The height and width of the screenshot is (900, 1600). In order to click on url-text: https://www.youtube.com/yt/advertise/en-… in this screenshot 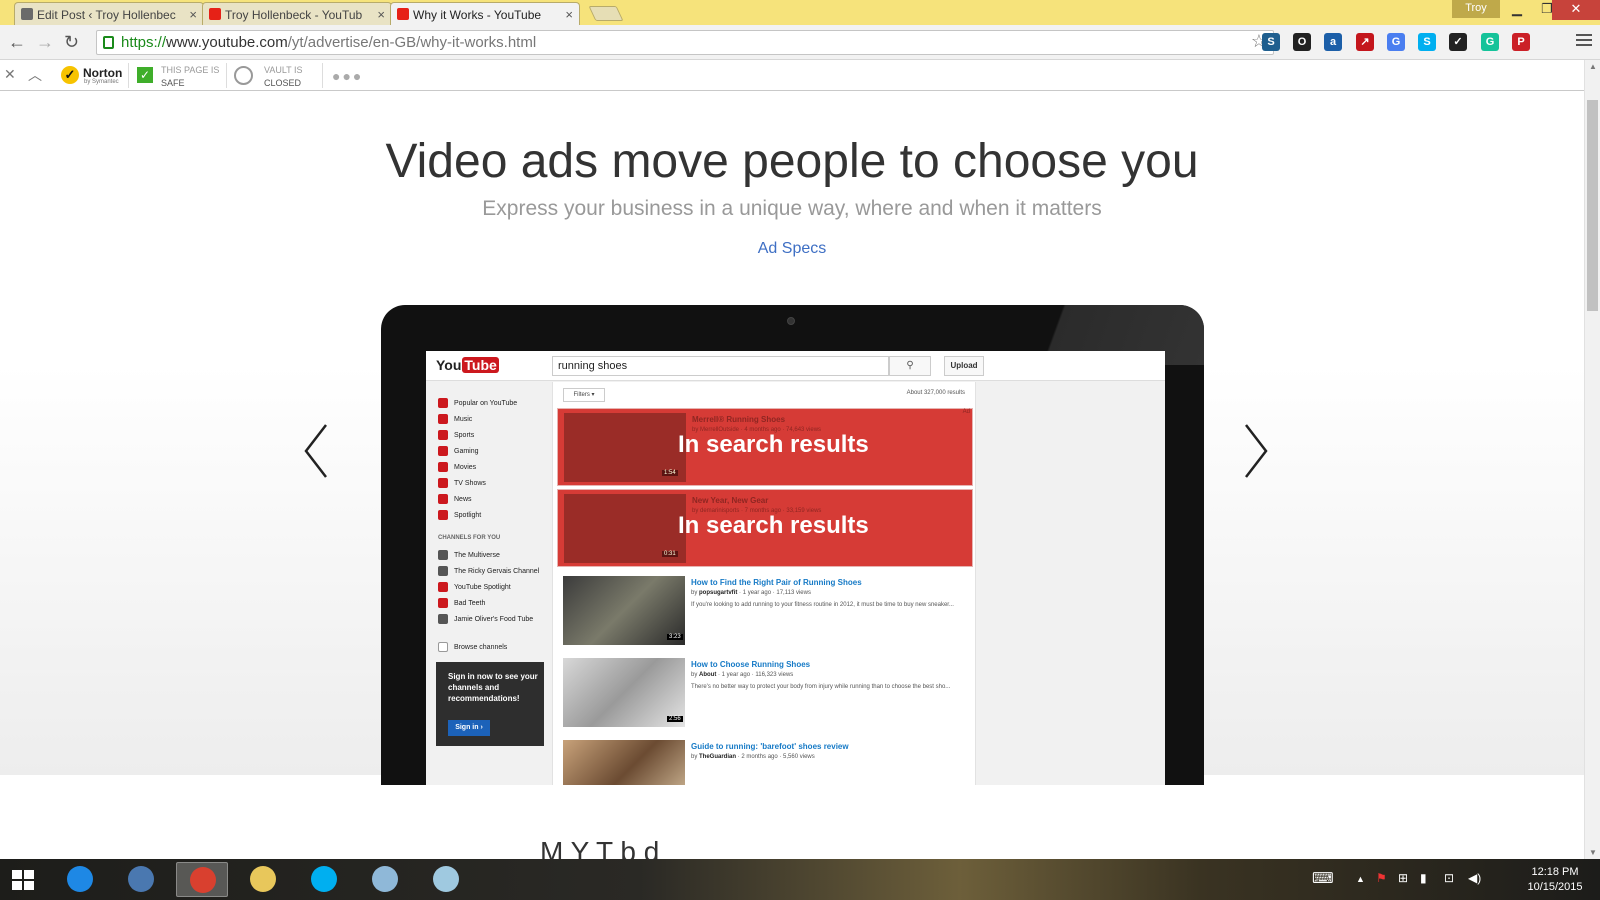, I will do `click(328, 42)`.